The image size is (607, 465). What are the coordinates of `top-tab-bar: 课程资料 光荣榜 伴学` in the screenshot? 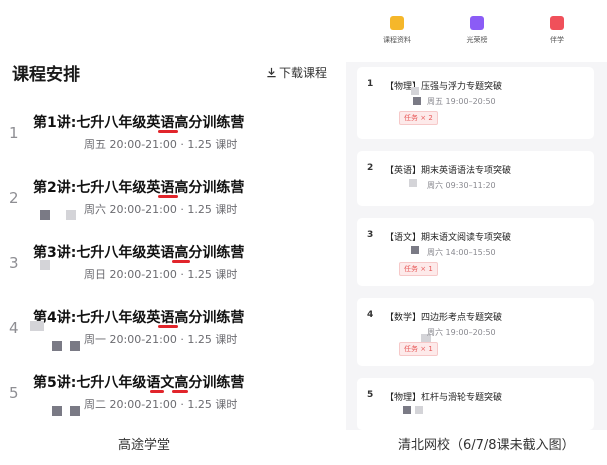 It's located at (476, 31).